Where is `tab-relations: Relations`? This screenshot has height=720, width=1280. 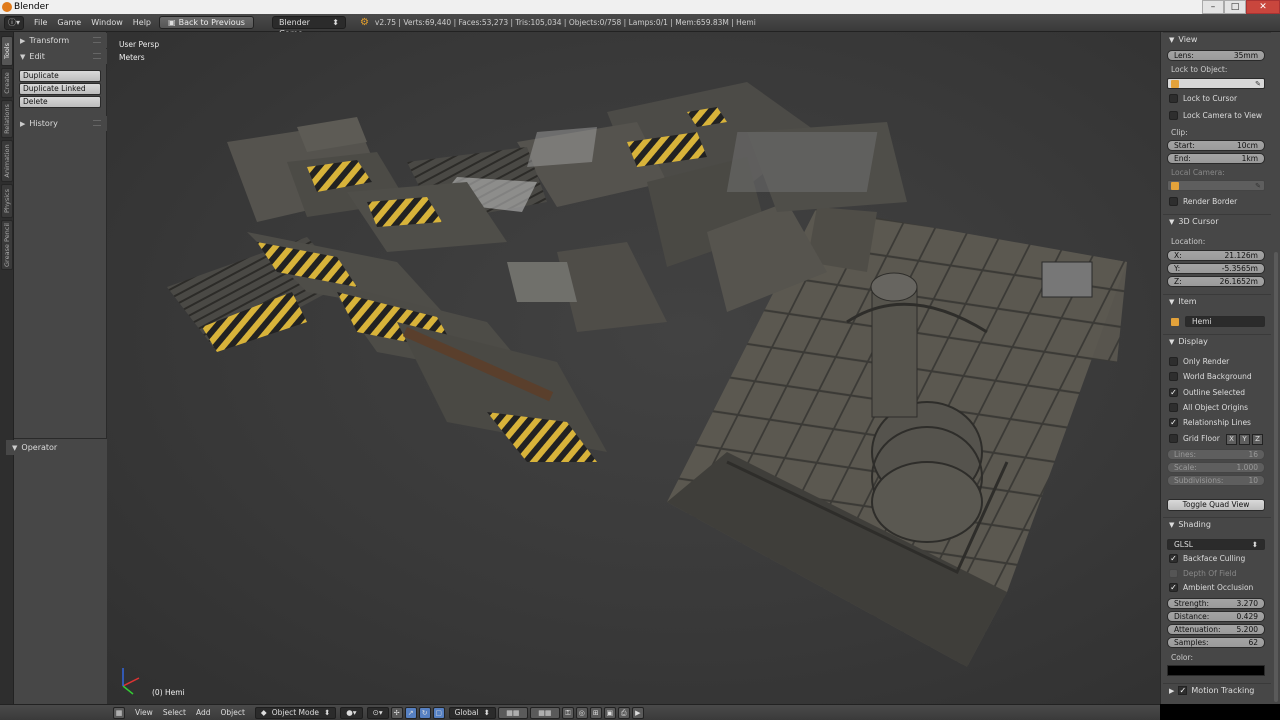 tab-relations: Relations is located at coordinates (7, 119).